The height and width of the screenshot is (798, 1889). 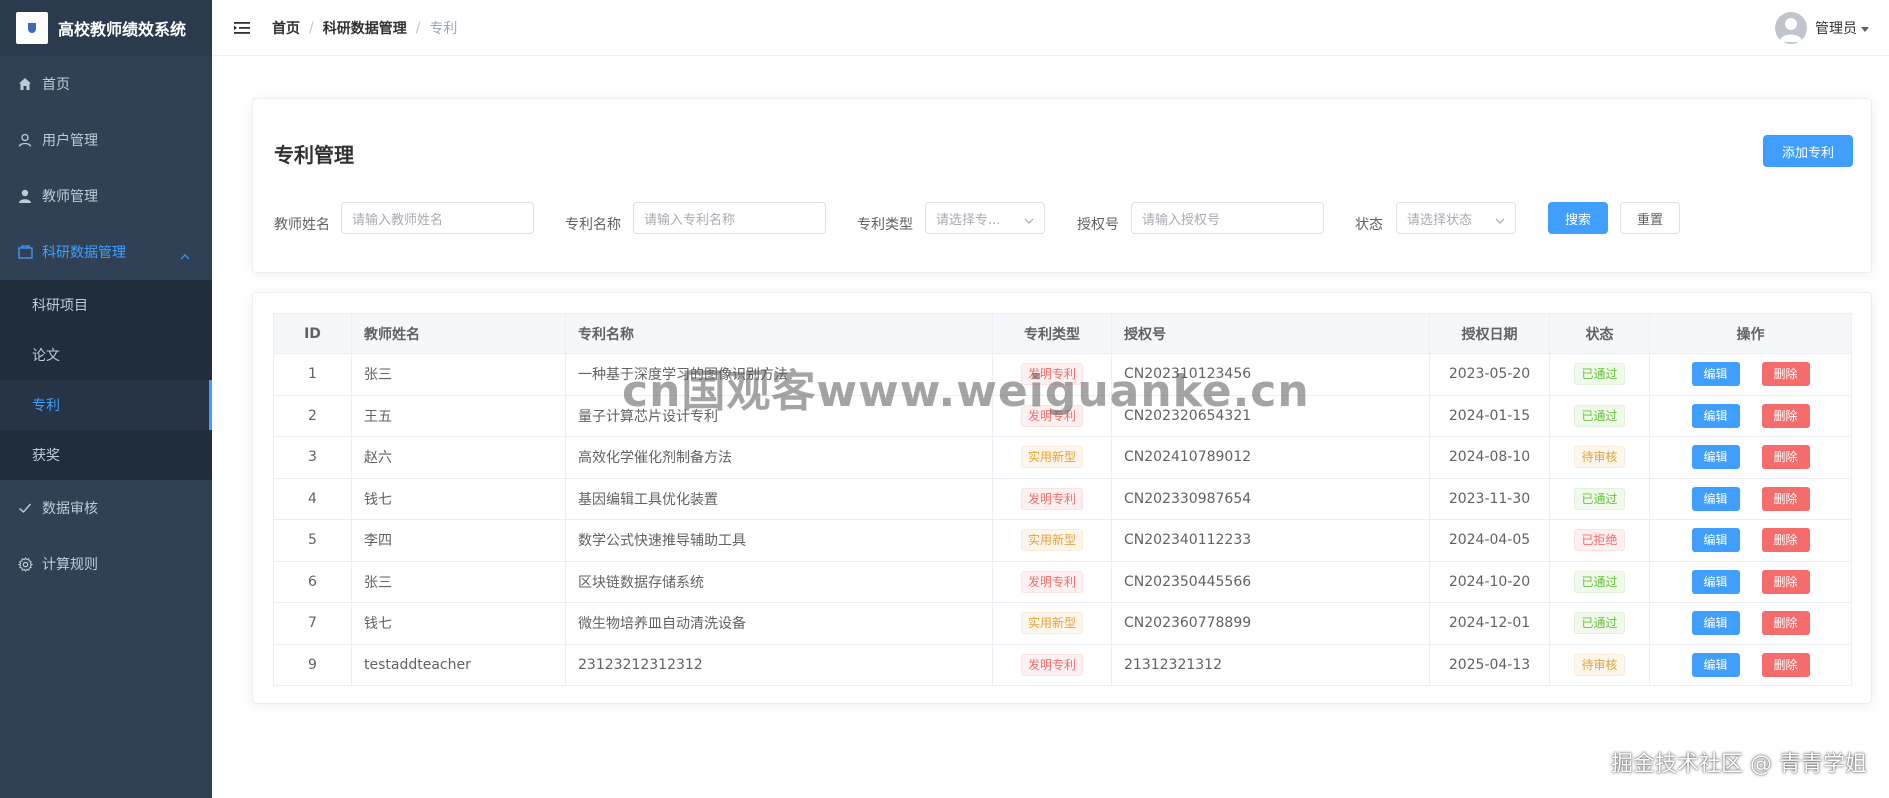 I want to click on sidebar-item-users: 用户管理, so click(x=106, y=140).